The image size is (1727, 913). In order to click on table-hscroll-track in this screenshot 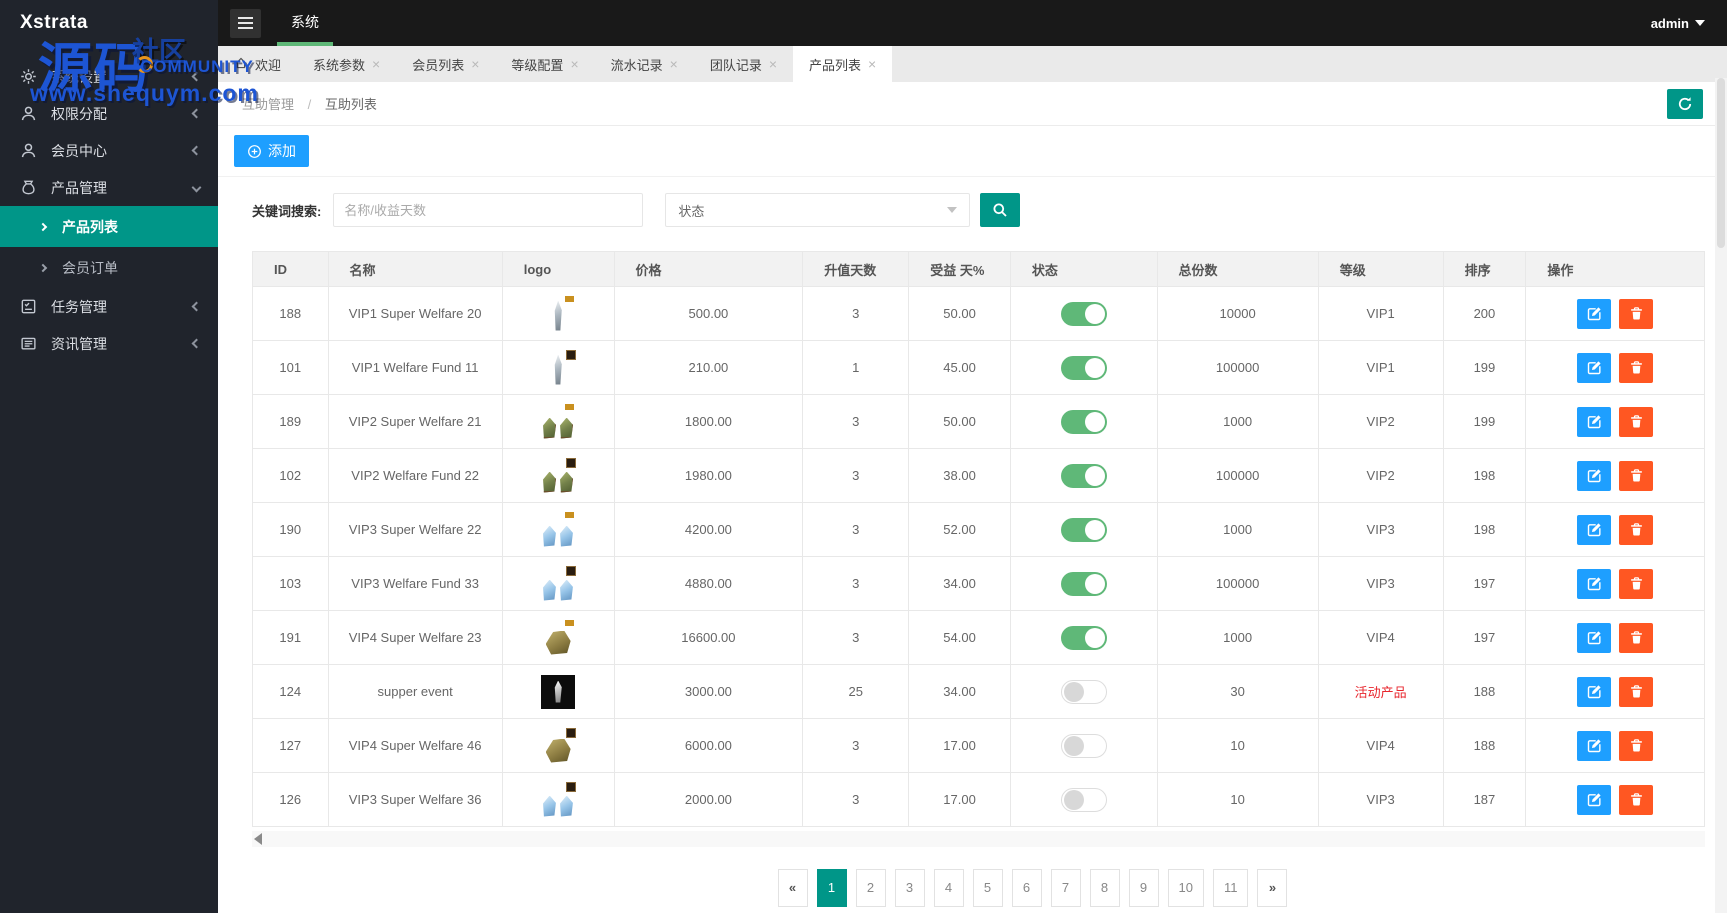, I will do `click(978, 839)`.